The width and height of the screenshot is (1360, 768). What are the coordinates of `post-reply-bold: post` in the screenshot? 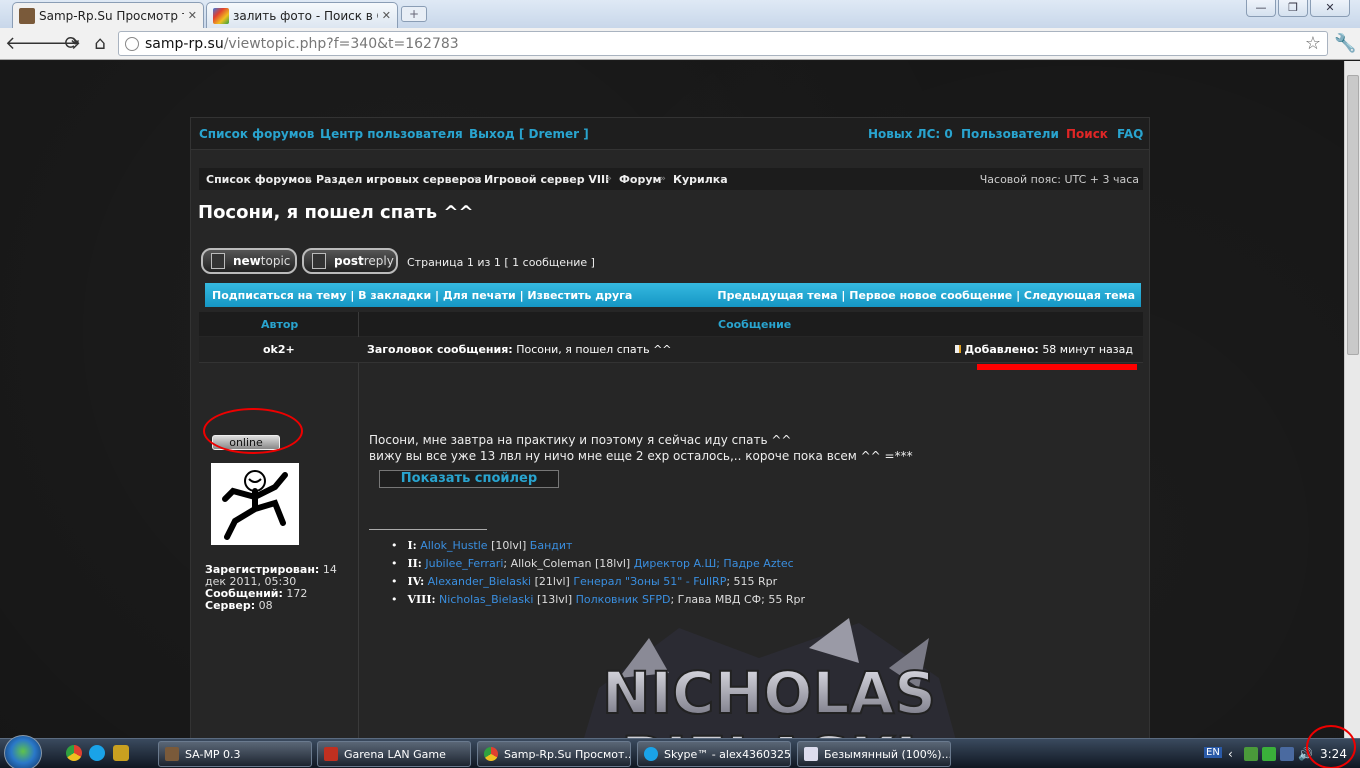 It's located at (349, 261).